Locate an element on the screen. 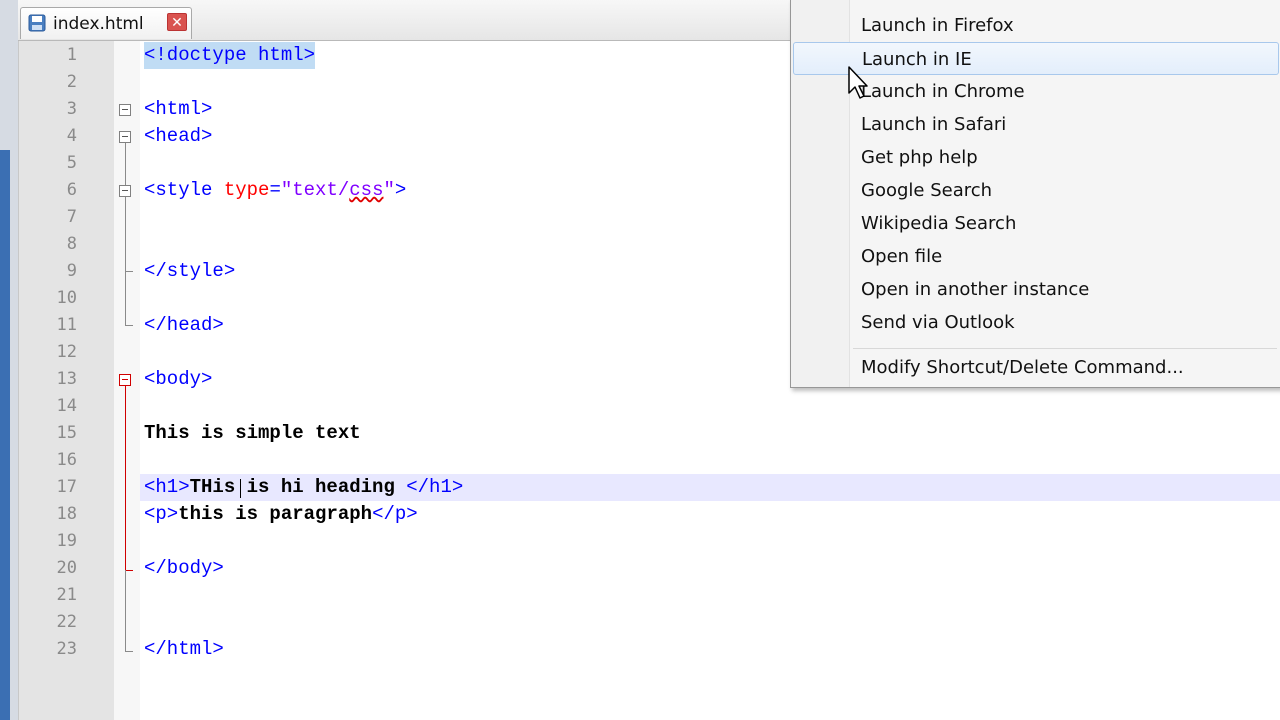 The width and height of the screenshot is (1280, 720). code-line-html-close: </html> is located at coordinates (184, 649).